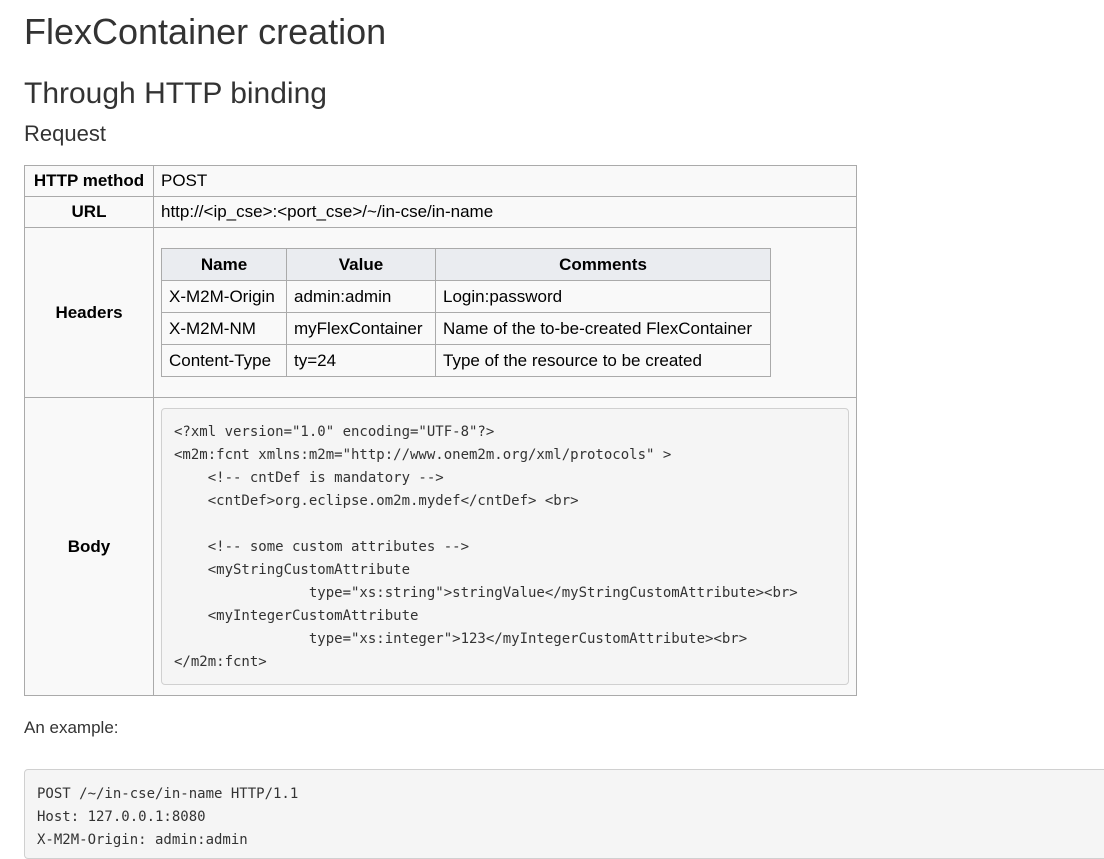 The height and width of the screenshot is (859, 1104). What do you see at coordinates (65, 133) in the screenshot?
I see `subsection-heading: Request` at bounding box center [65, 133].